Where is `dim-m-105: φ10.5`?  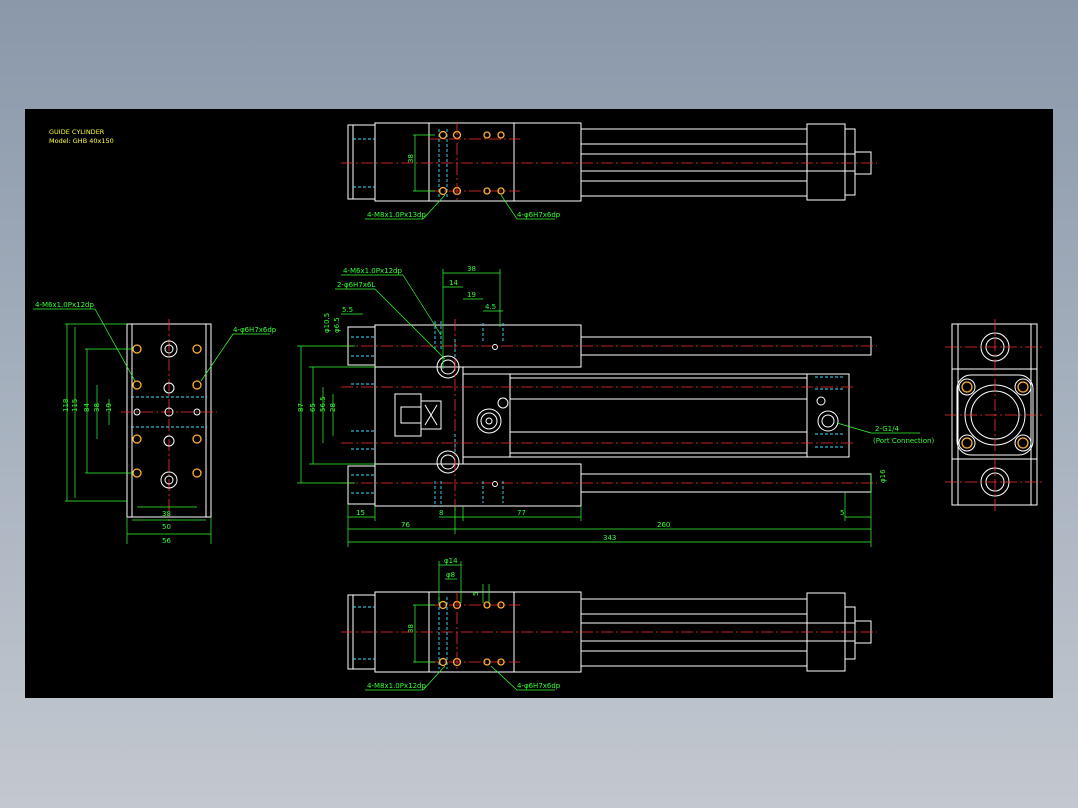
dim-m-105: φ10.5 is located at coordinates (327, 323).